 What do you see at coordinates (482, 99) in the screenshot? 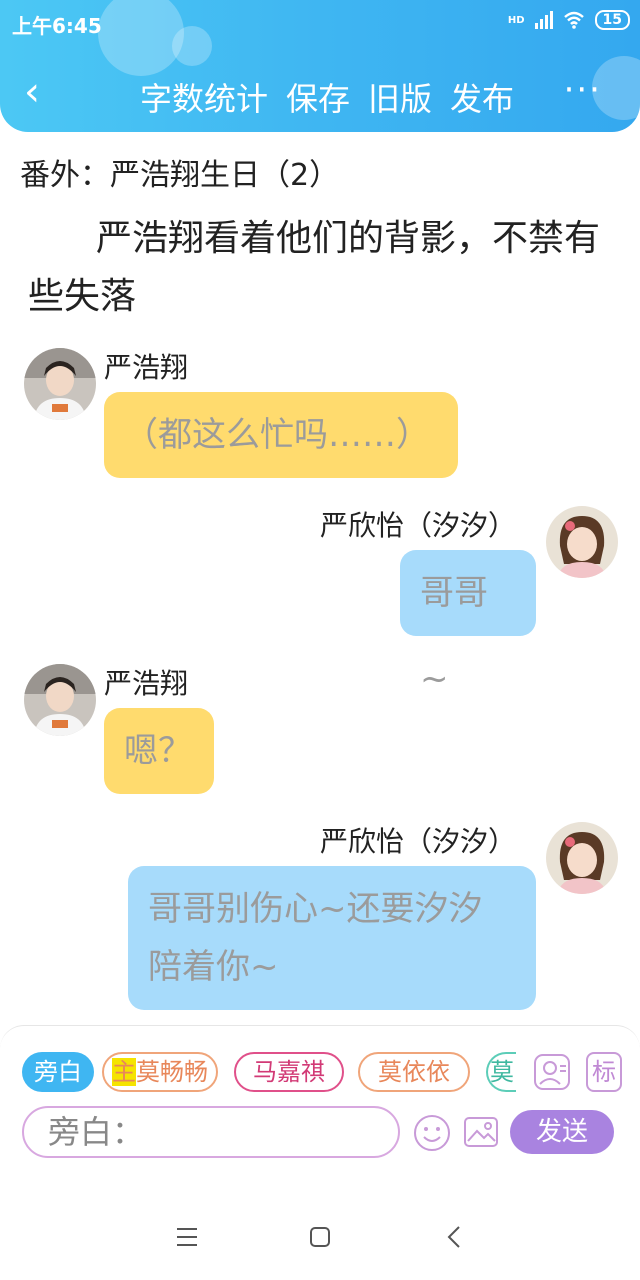
I see `publish-button: 发布` at bounding box center [482, 99].